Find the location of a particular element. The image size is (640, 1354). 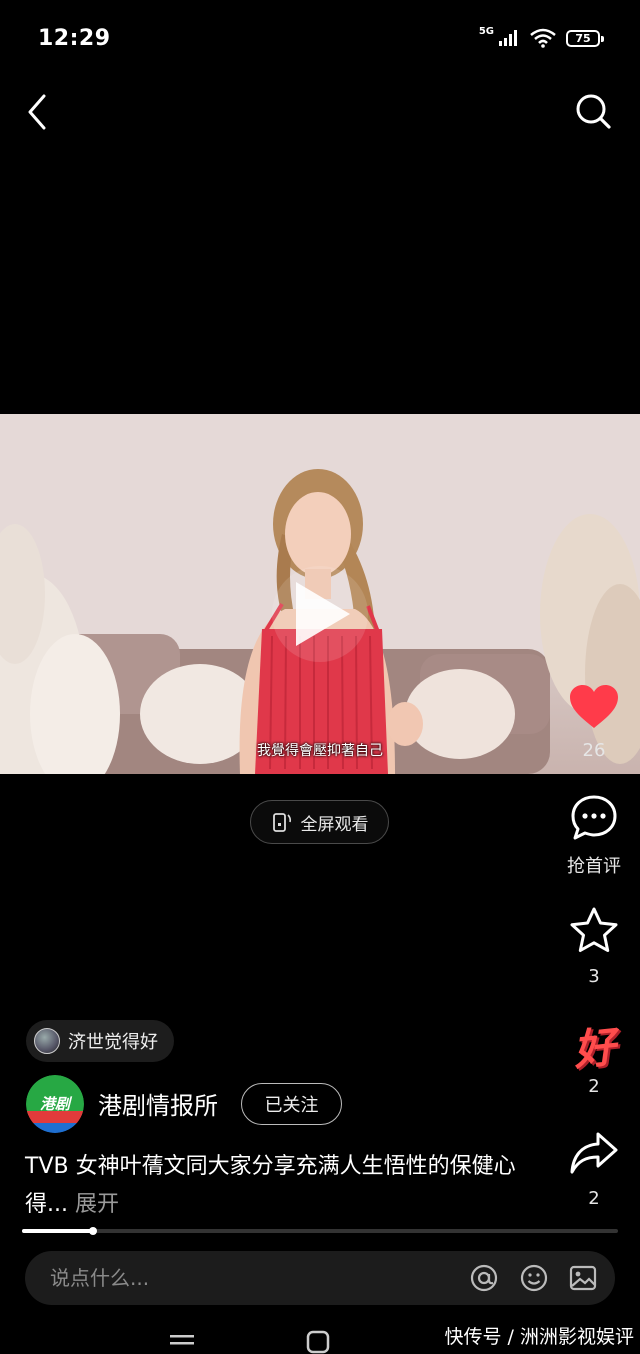

comment-input is located at coordinates (235, 1278).